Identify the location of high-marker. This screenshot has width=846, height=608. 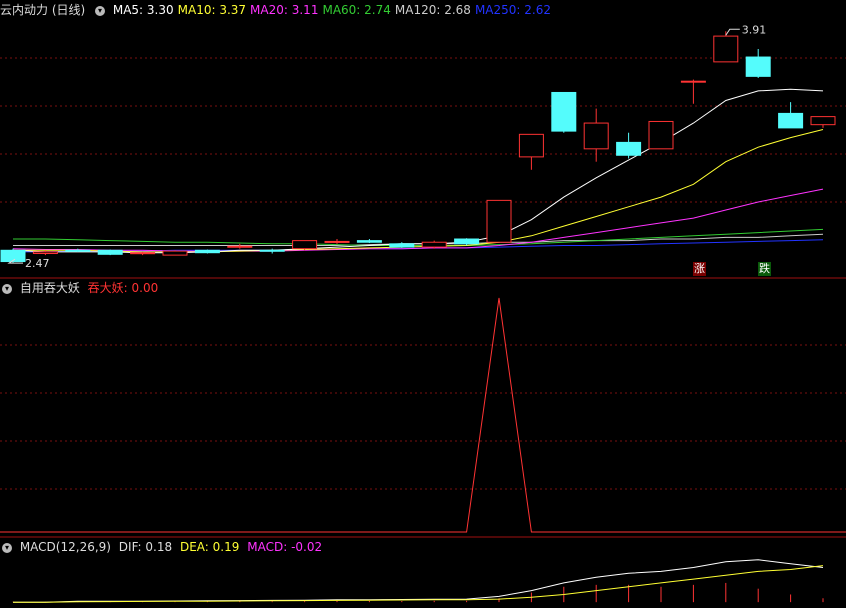
(732, 32).